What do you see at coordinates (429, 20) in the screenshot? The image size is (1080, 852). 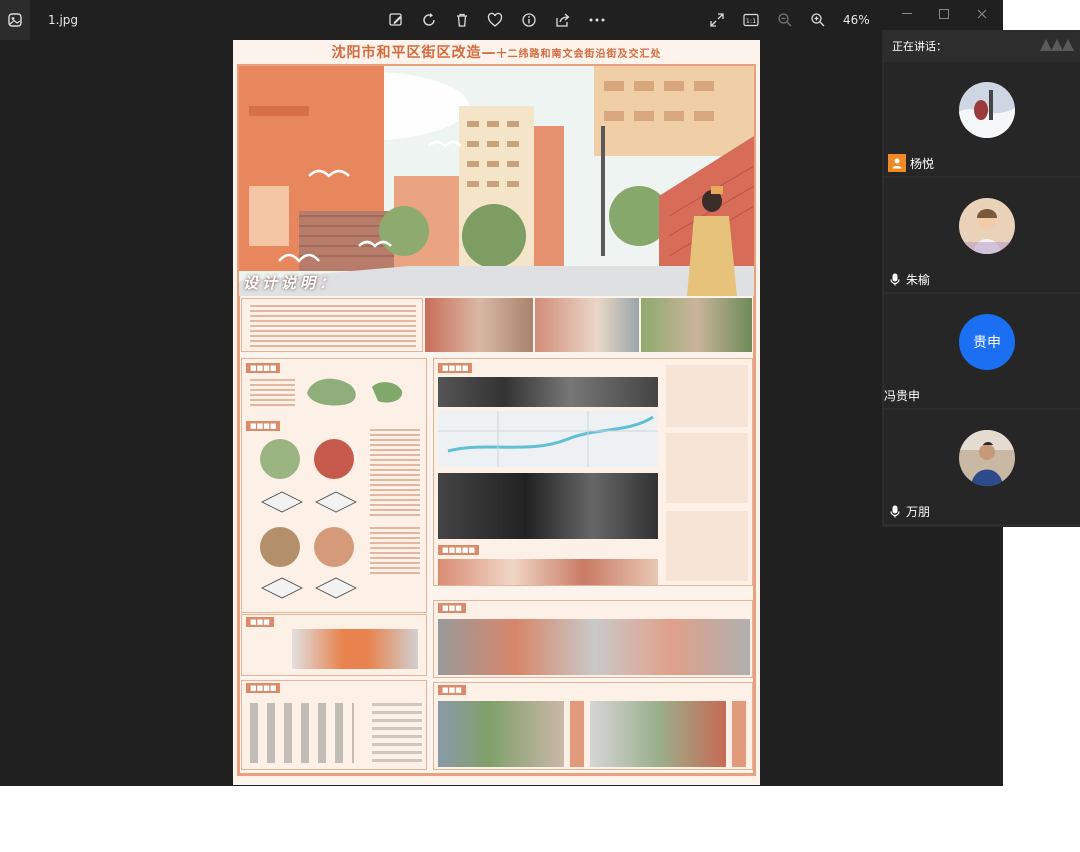 I see `rotate-icon` at bounding box center [429, 20].